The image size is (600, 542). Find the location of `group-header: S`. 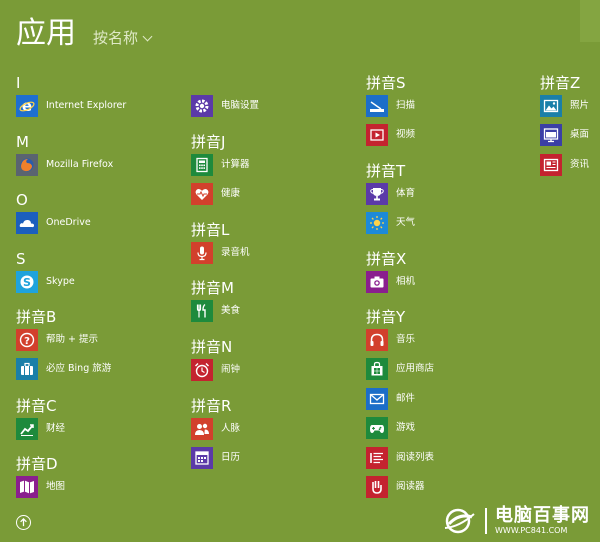

group-header: S is located at coordinates (21, 259).